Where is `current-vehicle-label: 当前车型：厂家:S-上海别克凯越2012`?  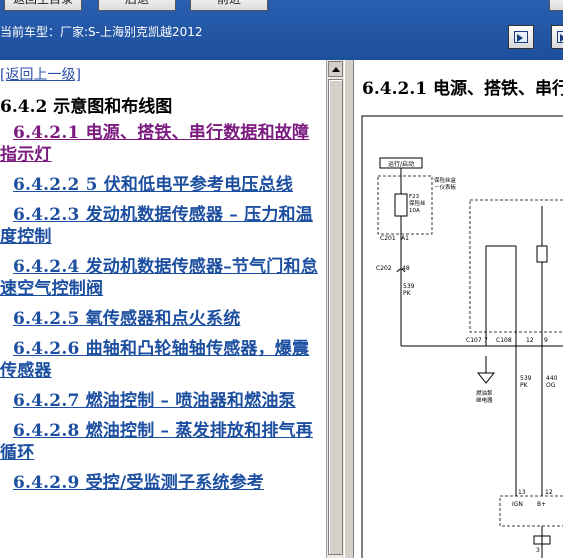
current-vehicle-label: 当前车型：厂家:S-上海别克凯越2012 is located at coordinates (101, 32).